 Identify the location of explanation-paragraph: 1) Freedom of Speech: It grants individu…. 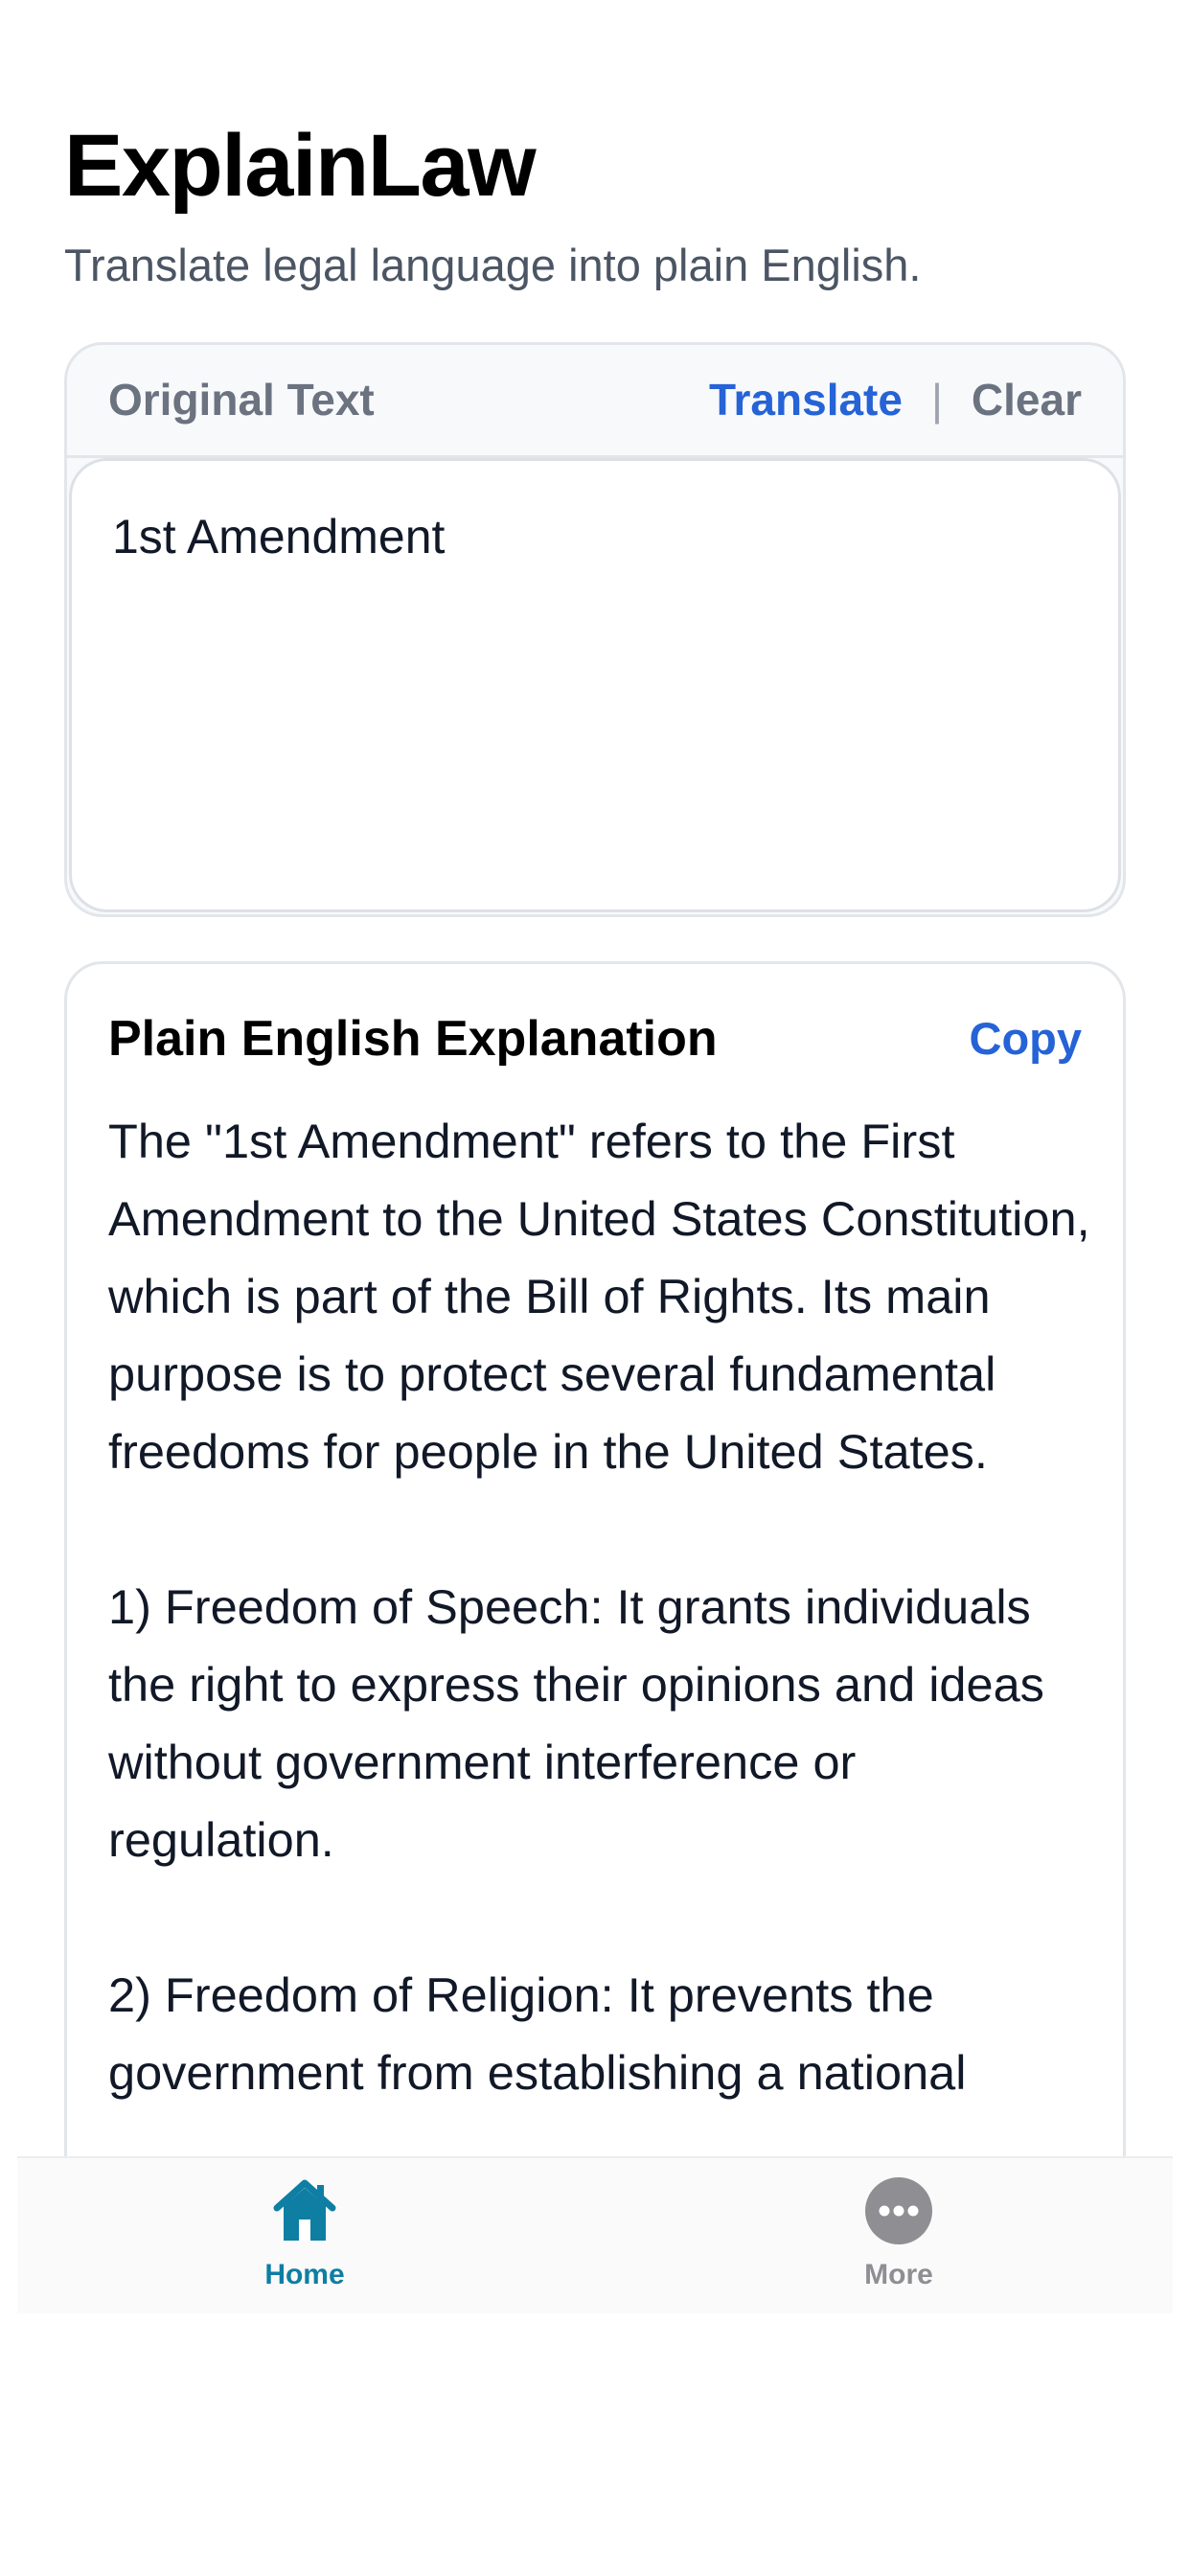
(576, 1723).